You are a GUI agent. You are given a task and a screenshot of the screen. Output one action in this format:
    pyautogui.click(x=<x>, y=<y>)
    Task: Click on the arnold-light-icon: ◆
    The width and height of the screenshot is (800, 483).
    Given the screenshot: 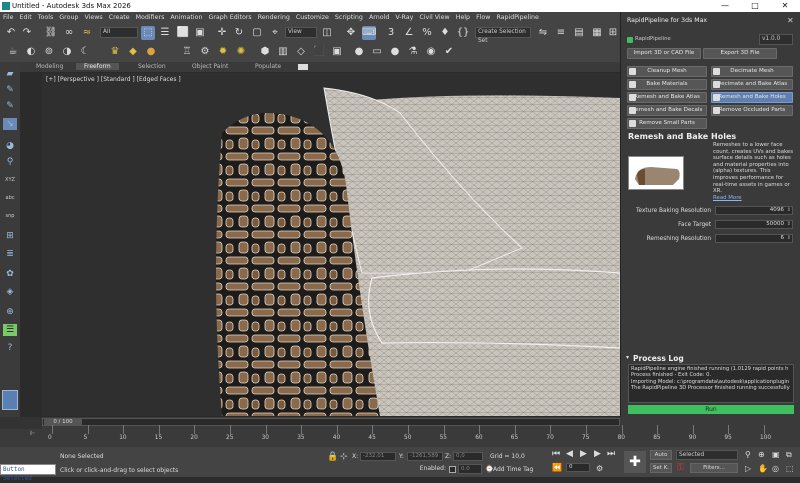 What is the action you would take?
    pyautogui.click(x=133, y=52)
    